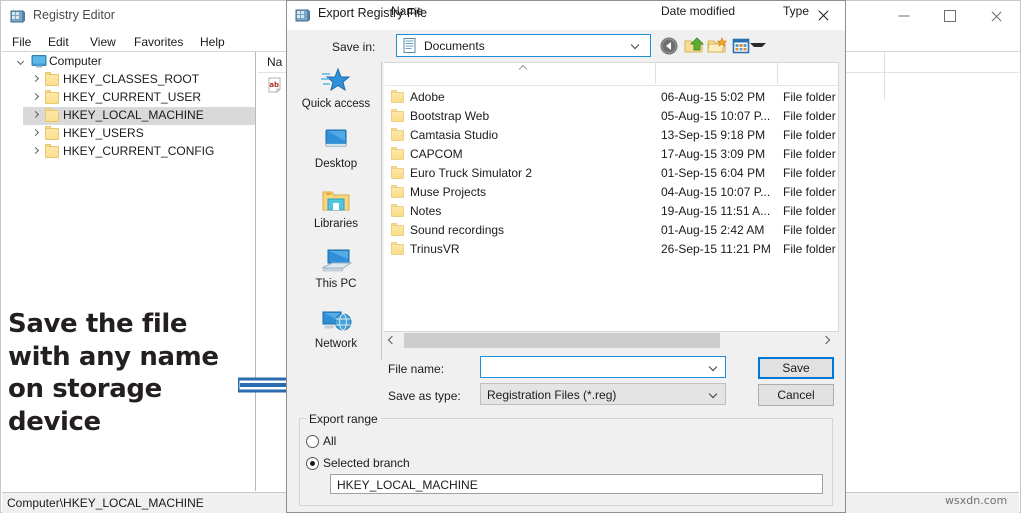  What do you see at coordinates (354, 47) in the screenshot?
I see `save-in-label: Save in:` at bounding box center [354, 47].